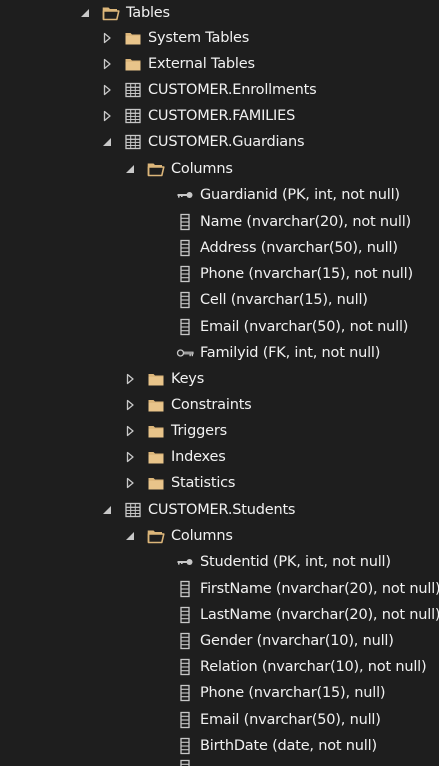  Describe the element at coordinates (199, 431) in the screenshot. I see `tree-node-label: Triggers` at that location.